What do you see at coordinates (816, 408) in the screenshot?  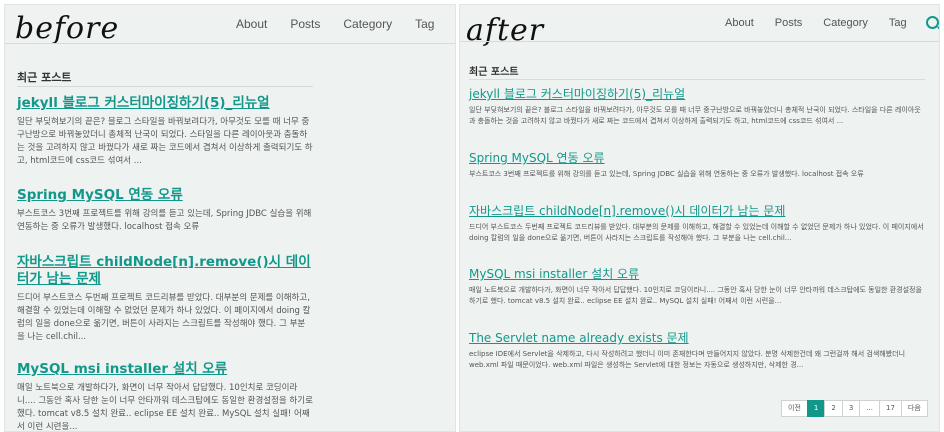 I see `pagination-page-1: 1` at bounding box center [816, 408].